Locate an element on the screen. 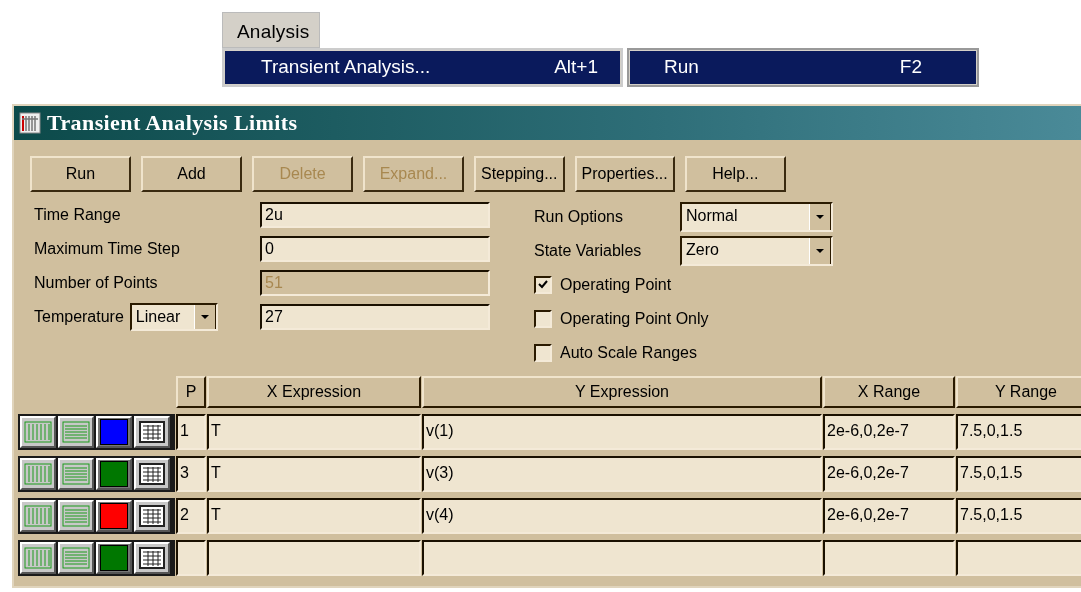  field-label: Temperature is located at coordinates (79, 317).